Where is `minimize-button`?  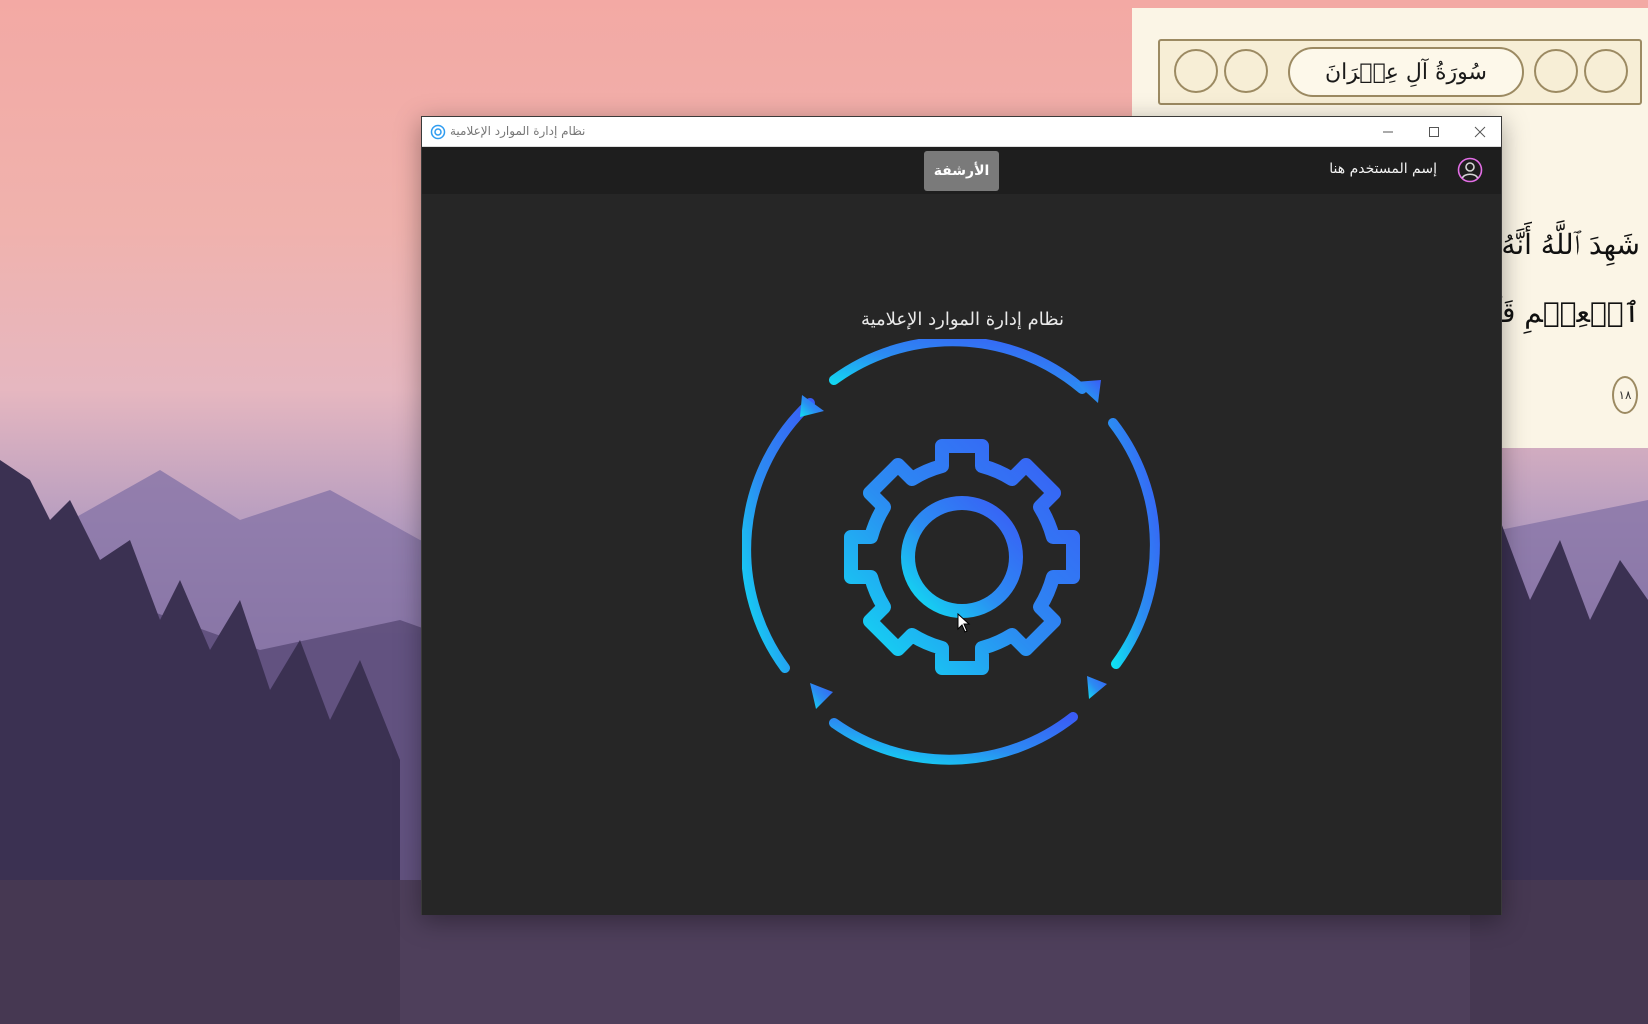 minimize-button is located at coordinates (1388, 132).